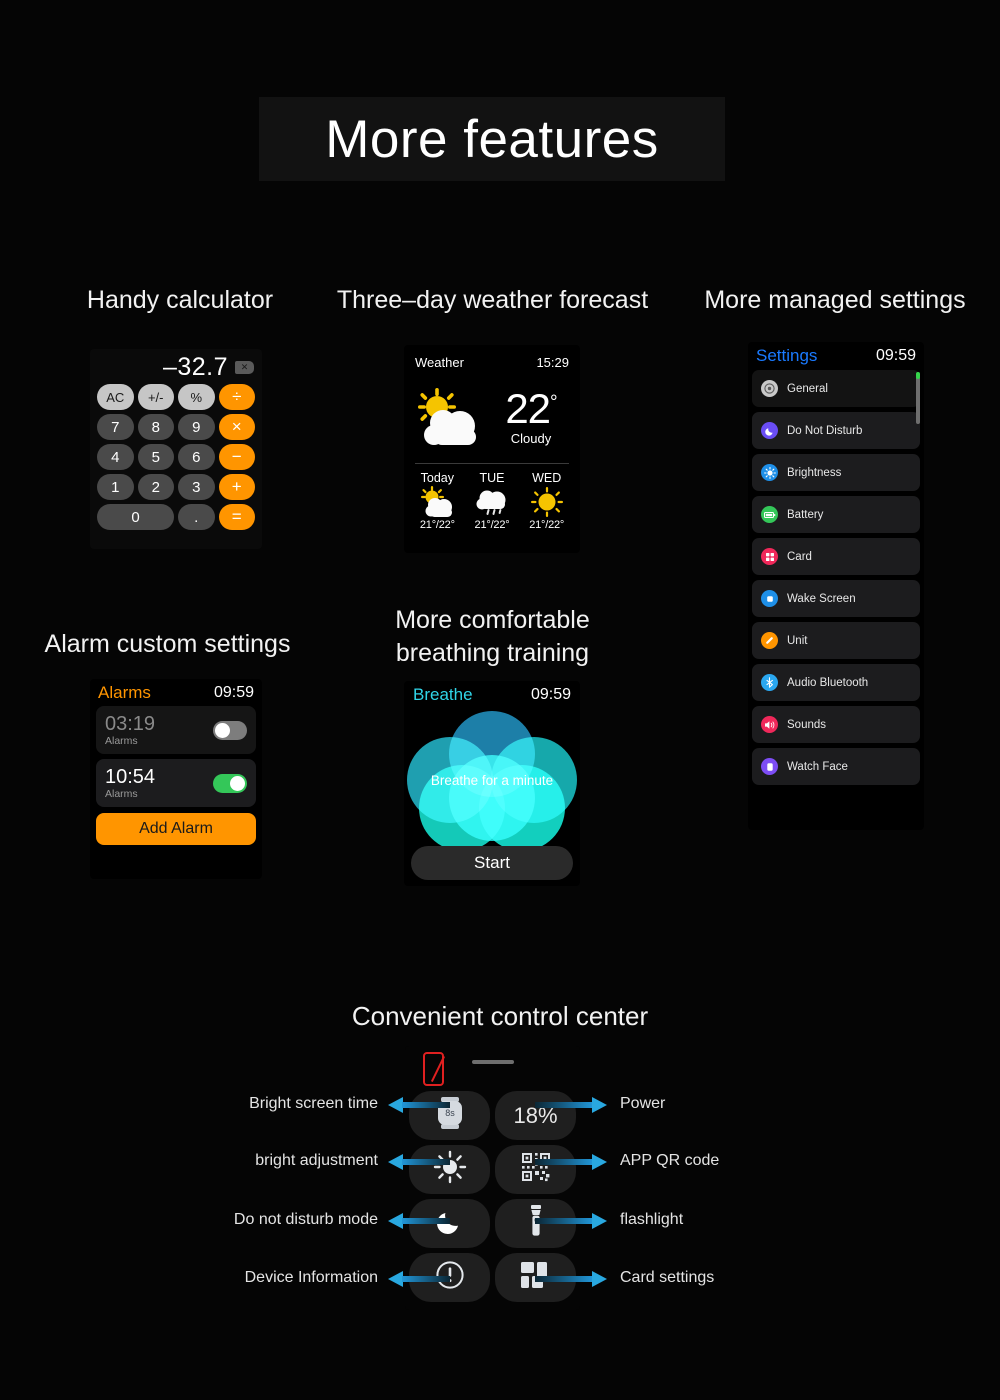 The width and height of the screenshot is (1000, 1400). I want to click on sidebar-item-label: Wake Screen, so click(821, 598).